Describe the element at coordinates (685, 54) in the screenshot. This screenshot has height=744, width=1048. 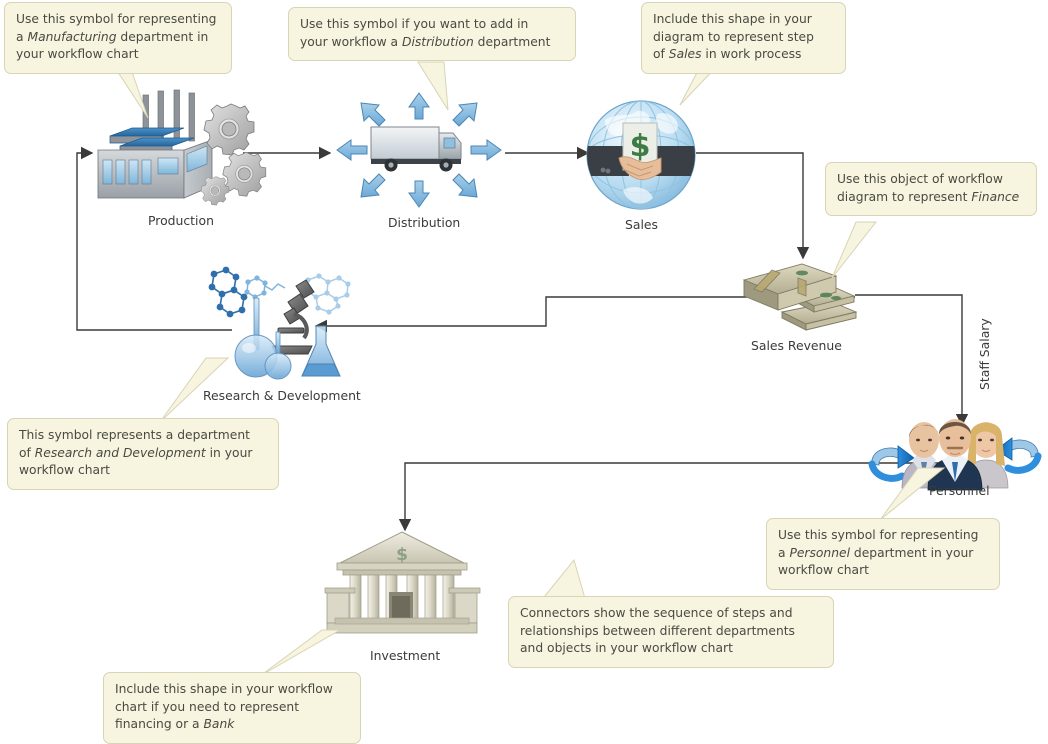
I see `callout-emphasis: Sales` at that location.